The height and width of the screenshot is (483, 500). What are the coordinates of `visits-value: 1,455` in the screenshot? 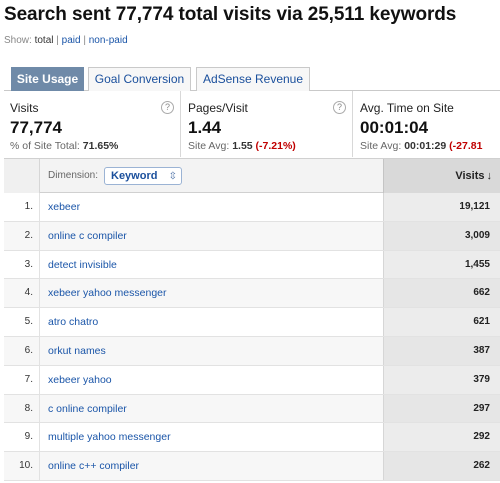 It's located at (441, 264).